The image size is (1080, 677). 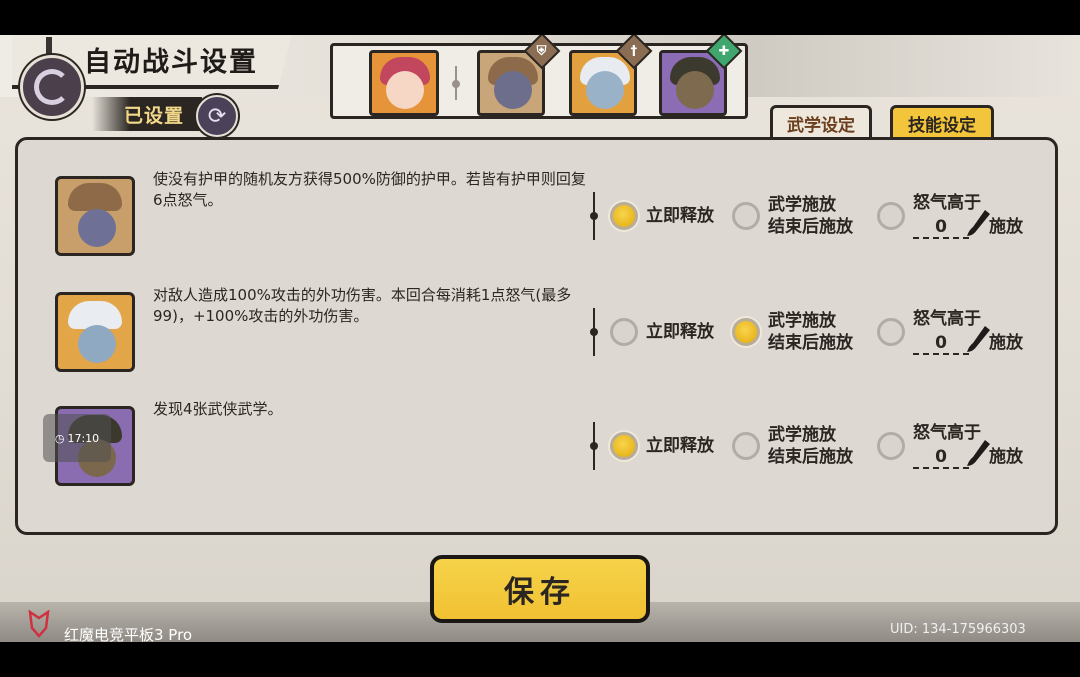 I want to click on configured-label: 已设置, so click(x=147, y=114).